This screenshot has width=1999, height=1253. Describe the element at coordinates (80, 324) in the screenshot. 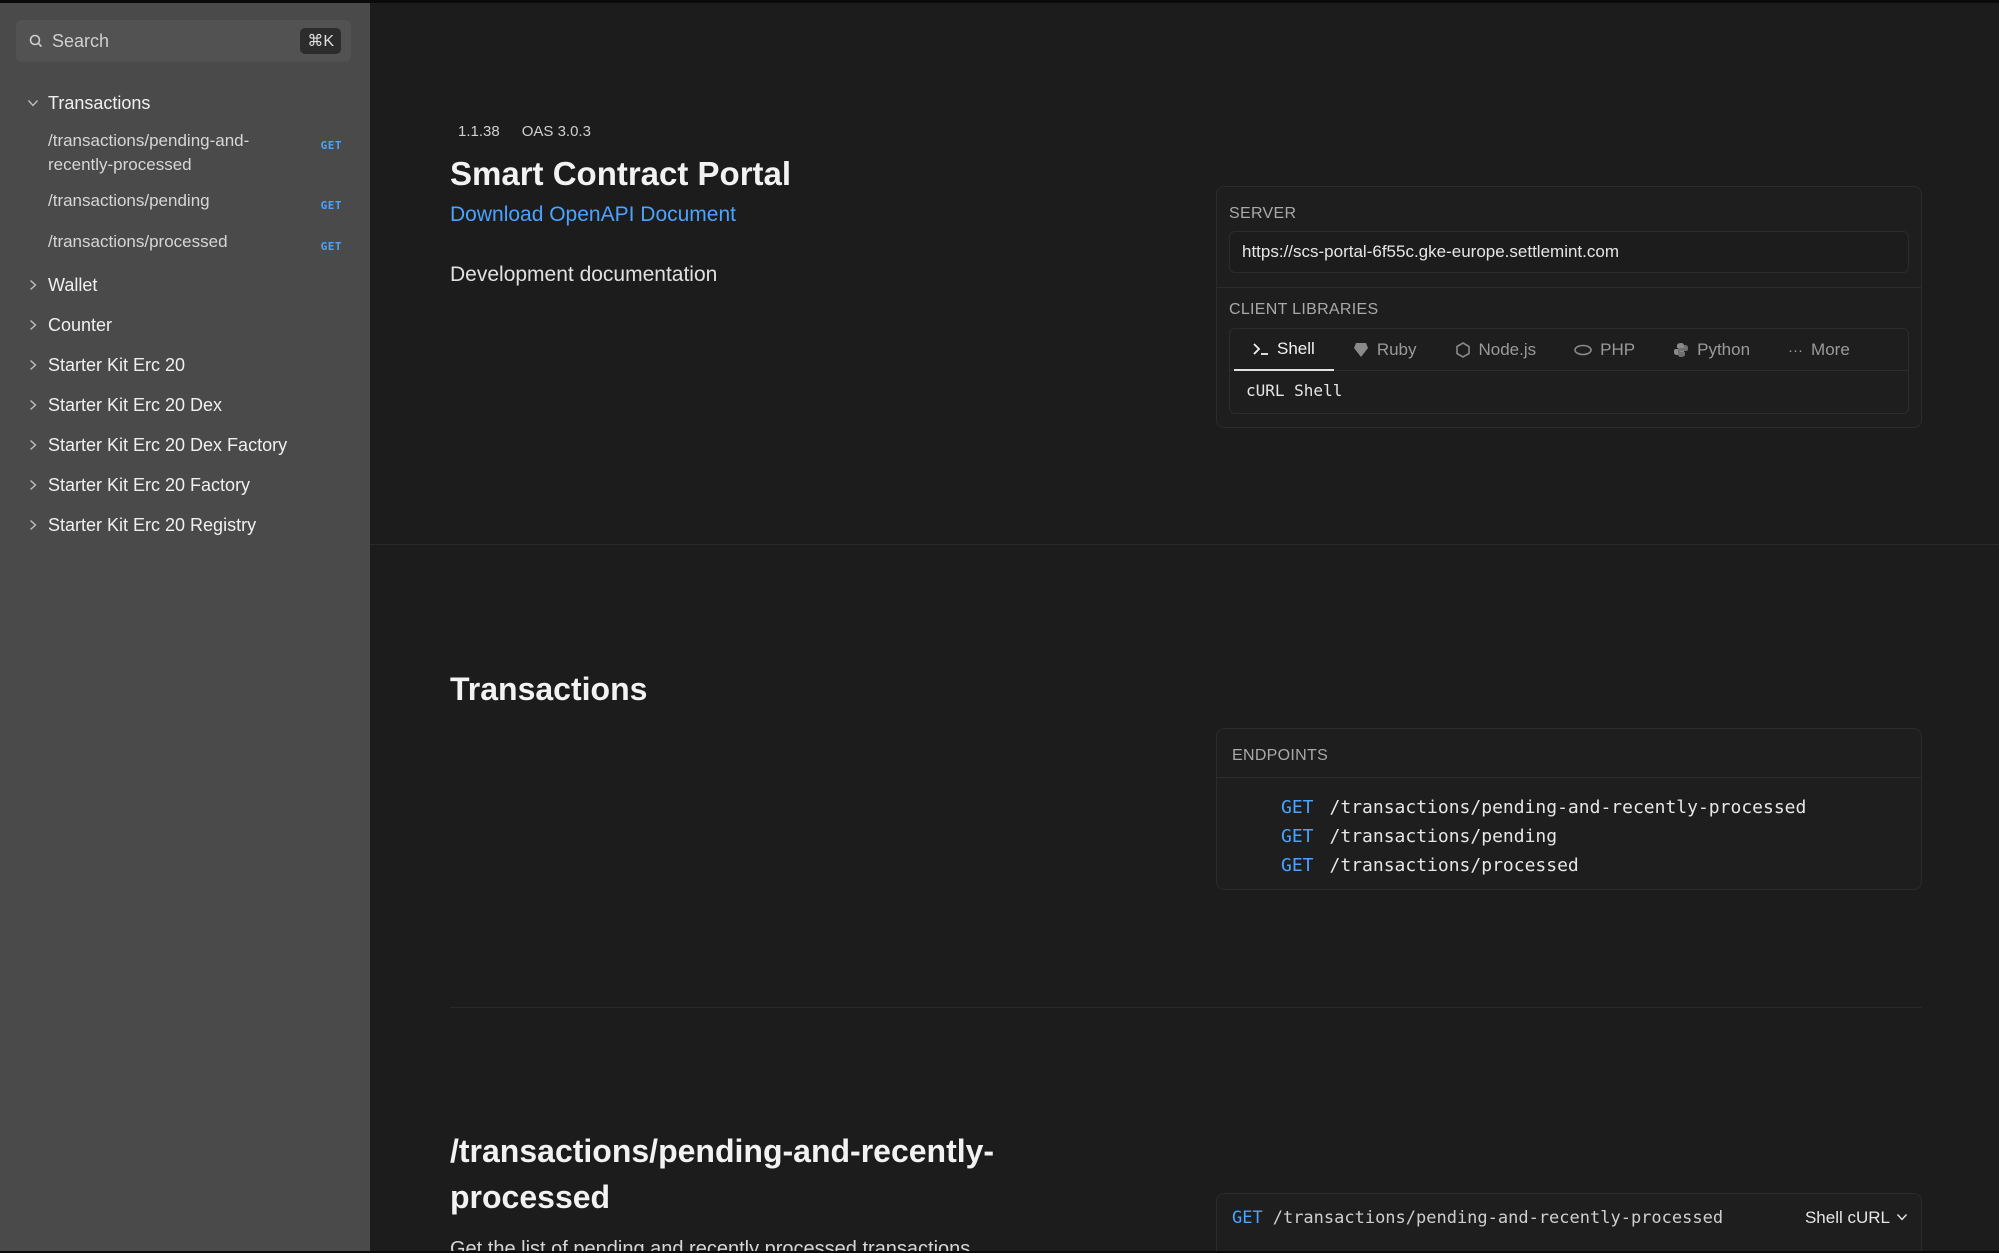

I see `sidebar-group-label: Counter` at that location.